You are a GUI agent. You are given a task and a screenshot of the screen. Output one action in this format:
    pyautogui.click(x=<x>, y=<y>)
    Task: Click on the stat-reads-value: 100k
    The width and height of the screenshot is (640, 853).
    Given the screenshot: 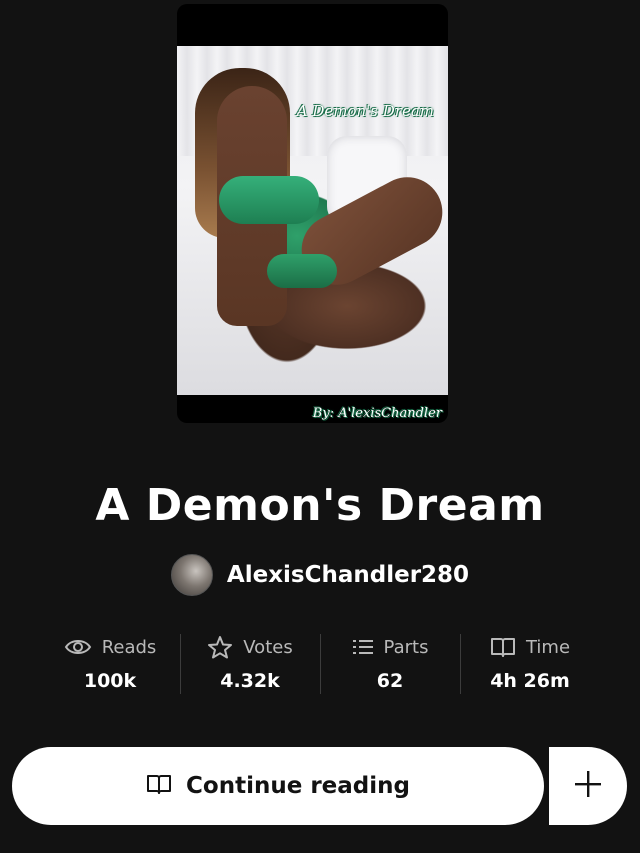 What is the action you would take?
    pyautogui.click(x=110, y=681)
    